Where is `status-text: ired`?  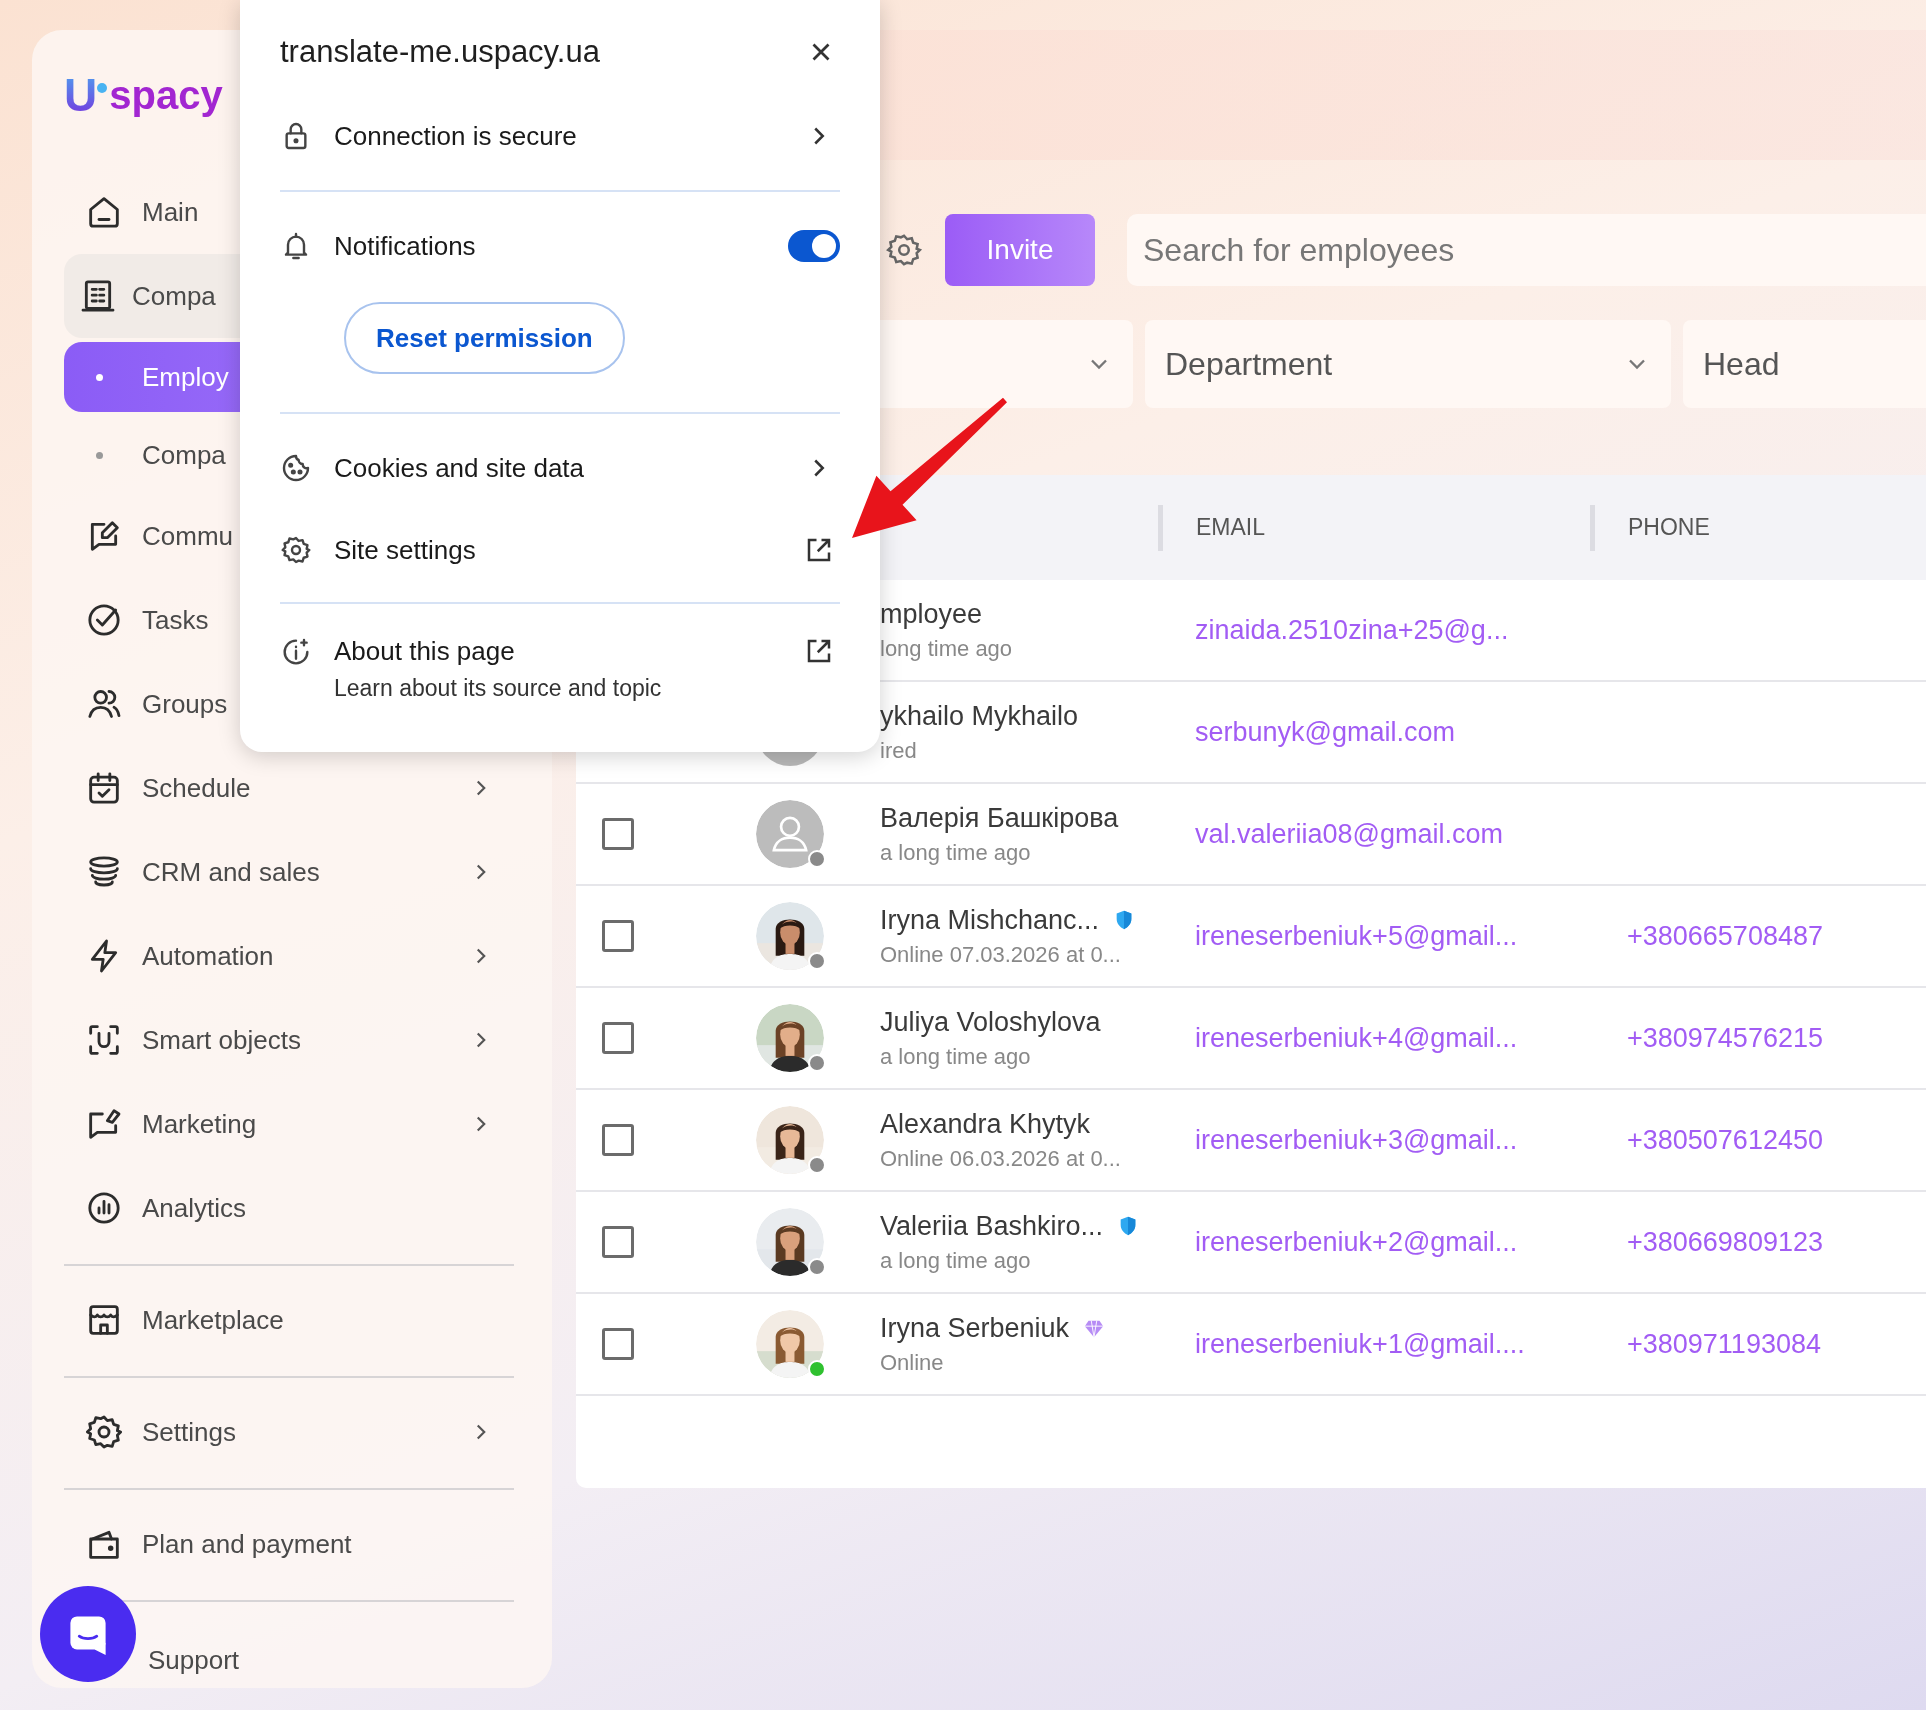 status-text: ired is located at coordinates (899, 750).